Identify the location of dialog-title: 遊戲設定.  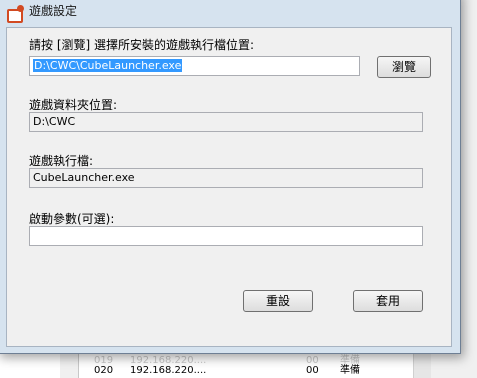
(53, 11).